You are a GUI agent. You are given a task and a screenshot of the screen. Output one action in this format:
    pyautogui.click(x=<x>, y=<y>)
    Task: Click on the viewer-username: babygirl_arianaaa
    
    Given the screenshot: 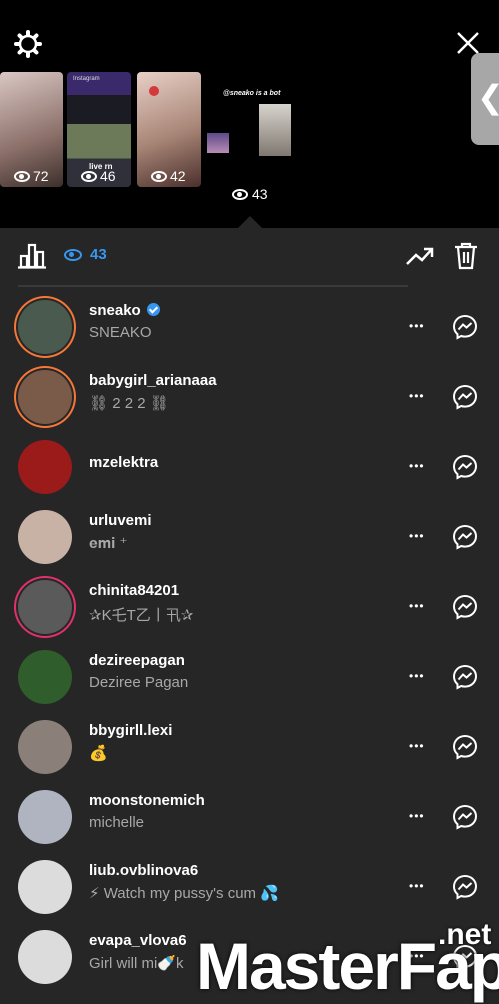 What is the action you would take?
    pyautogui.click(x=153, y=380)
    